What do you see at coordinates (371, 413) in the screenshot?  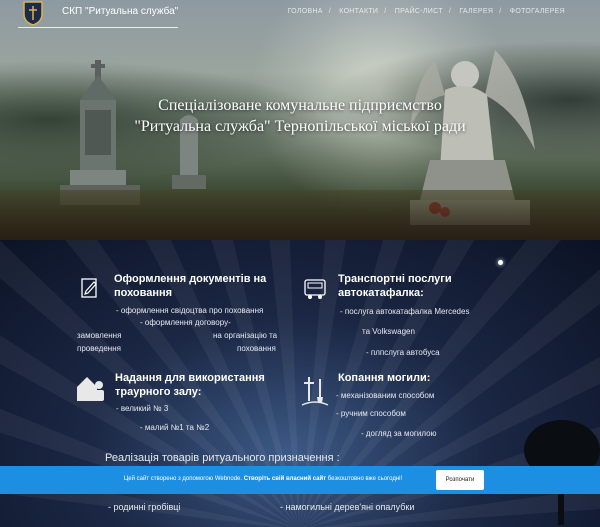 I see `service-grave-item: - ручним способом` at bounding box center [371, 413].